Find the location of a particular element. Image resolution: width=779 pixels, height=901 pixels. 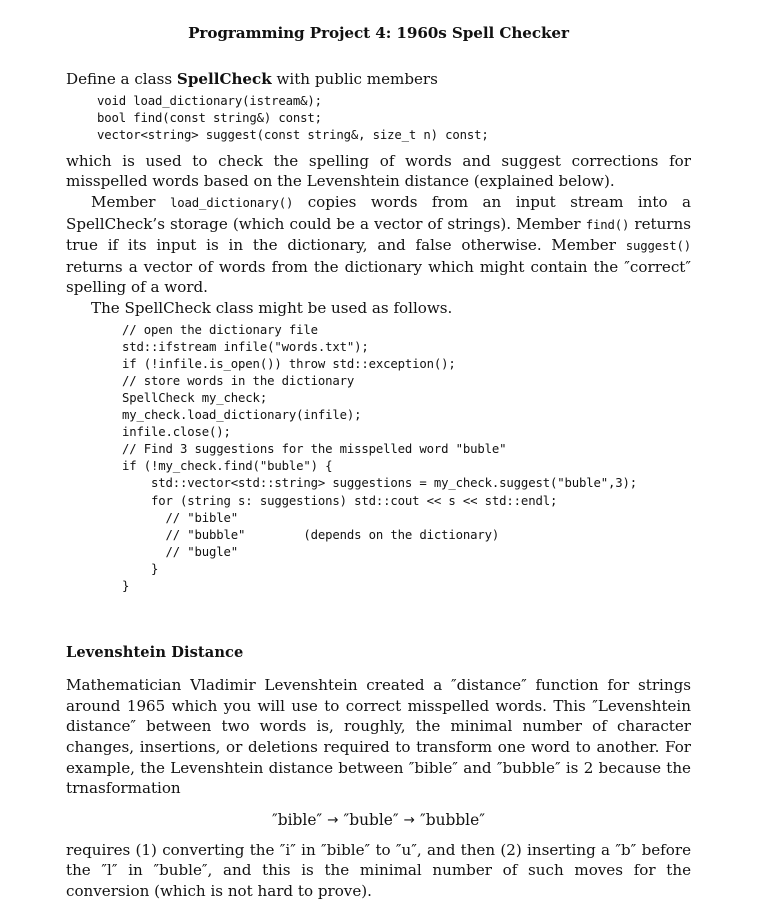

formula-term-bubble: ″bubble″ is located at coordinates (452, 819).